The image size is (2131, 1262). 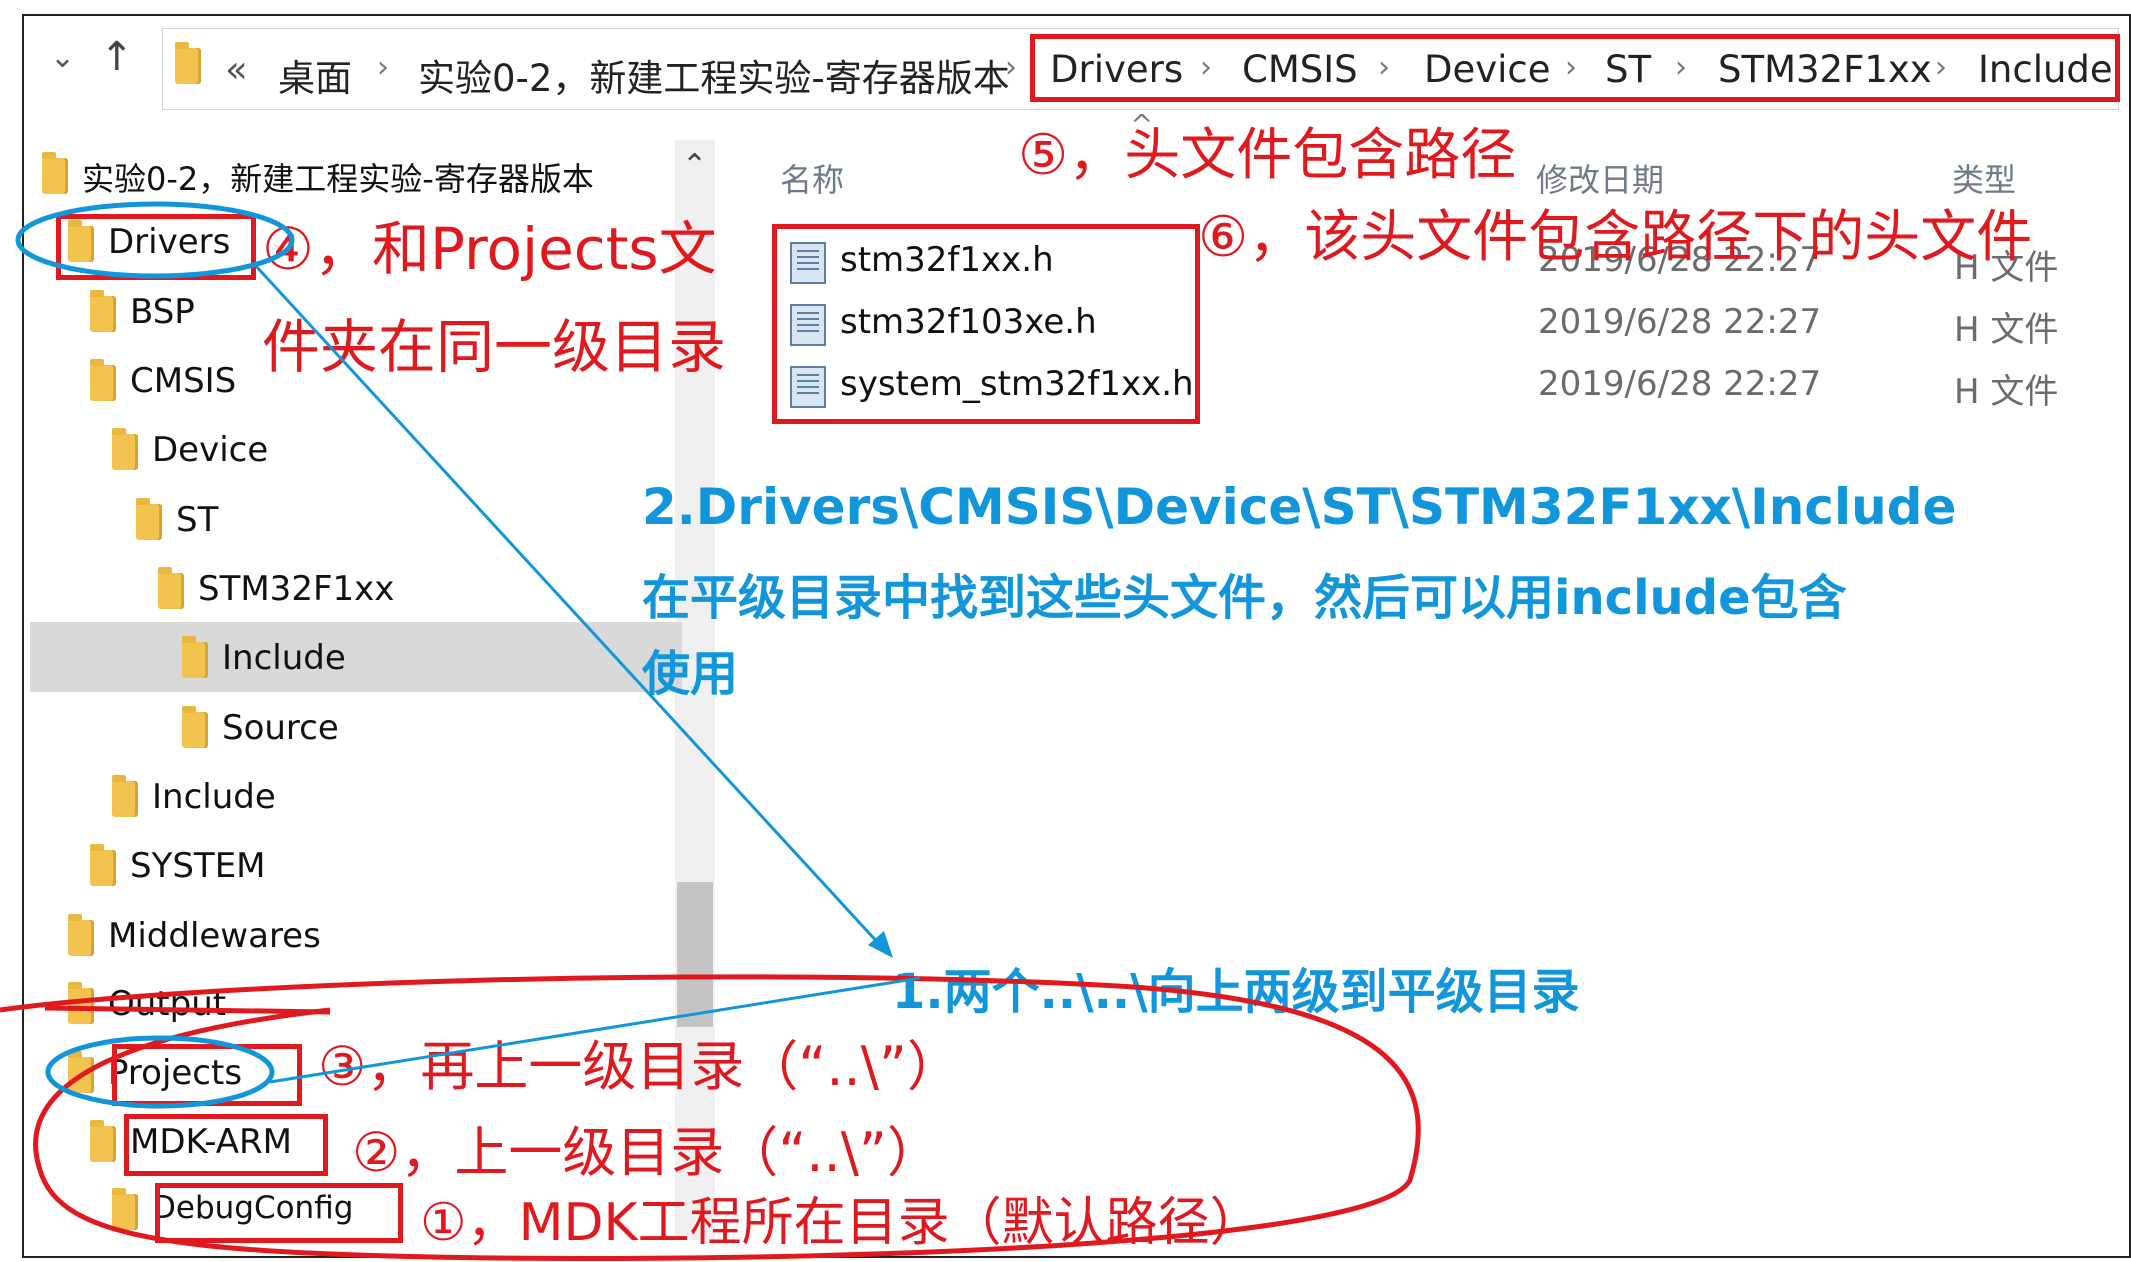 I want to click on debugconfig-highlight-box, so click(x=279, y=1213).